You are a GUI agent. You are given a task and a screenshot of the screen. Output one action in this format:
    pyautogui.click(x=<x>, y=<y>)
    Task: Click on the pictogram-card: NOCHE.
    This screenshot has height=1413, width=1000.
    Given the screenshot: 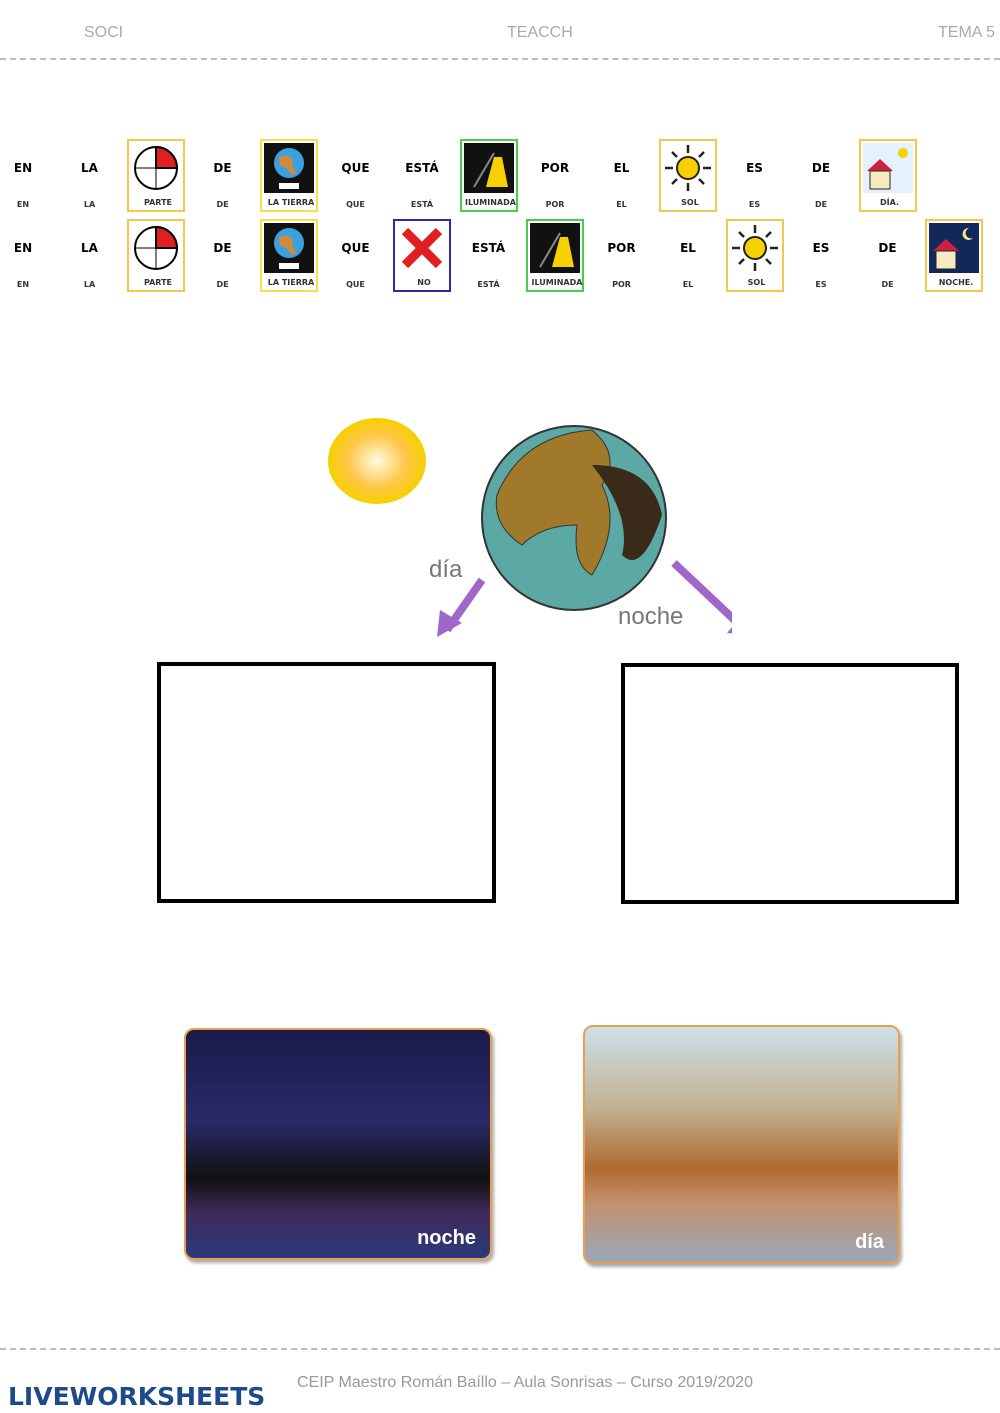 What is the action you would take?
    pyautogui.click(x=954, y=255)
    